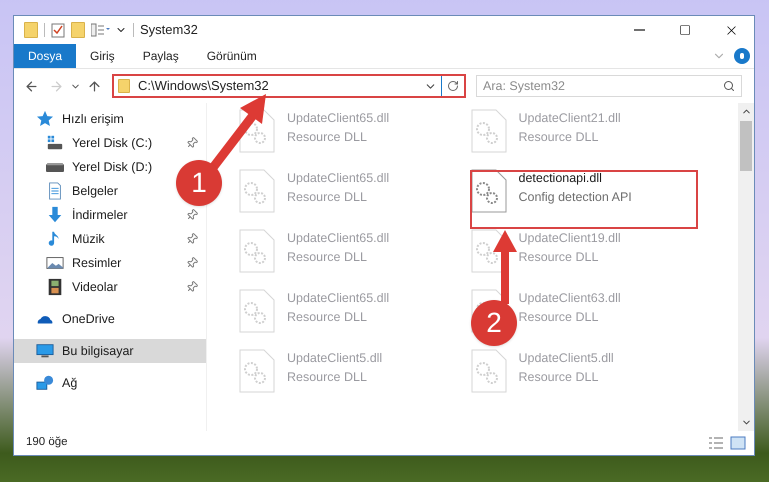 The image size is (769, 482). Describe the element at coordinates (603, 86) in the screenshot. I see `search-input: Ara: System32` at that location.